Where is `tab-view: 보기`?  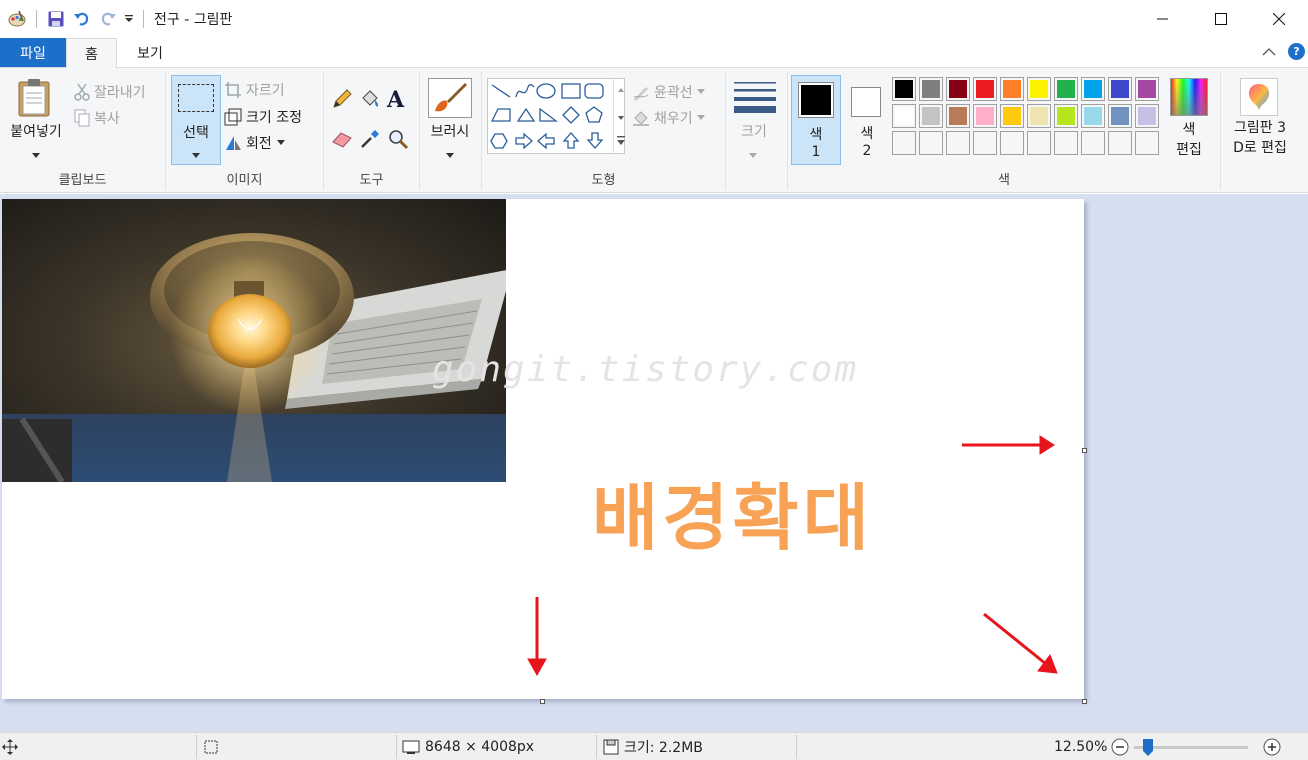 tab-view: 보기 is located at coordinates (150, 52).